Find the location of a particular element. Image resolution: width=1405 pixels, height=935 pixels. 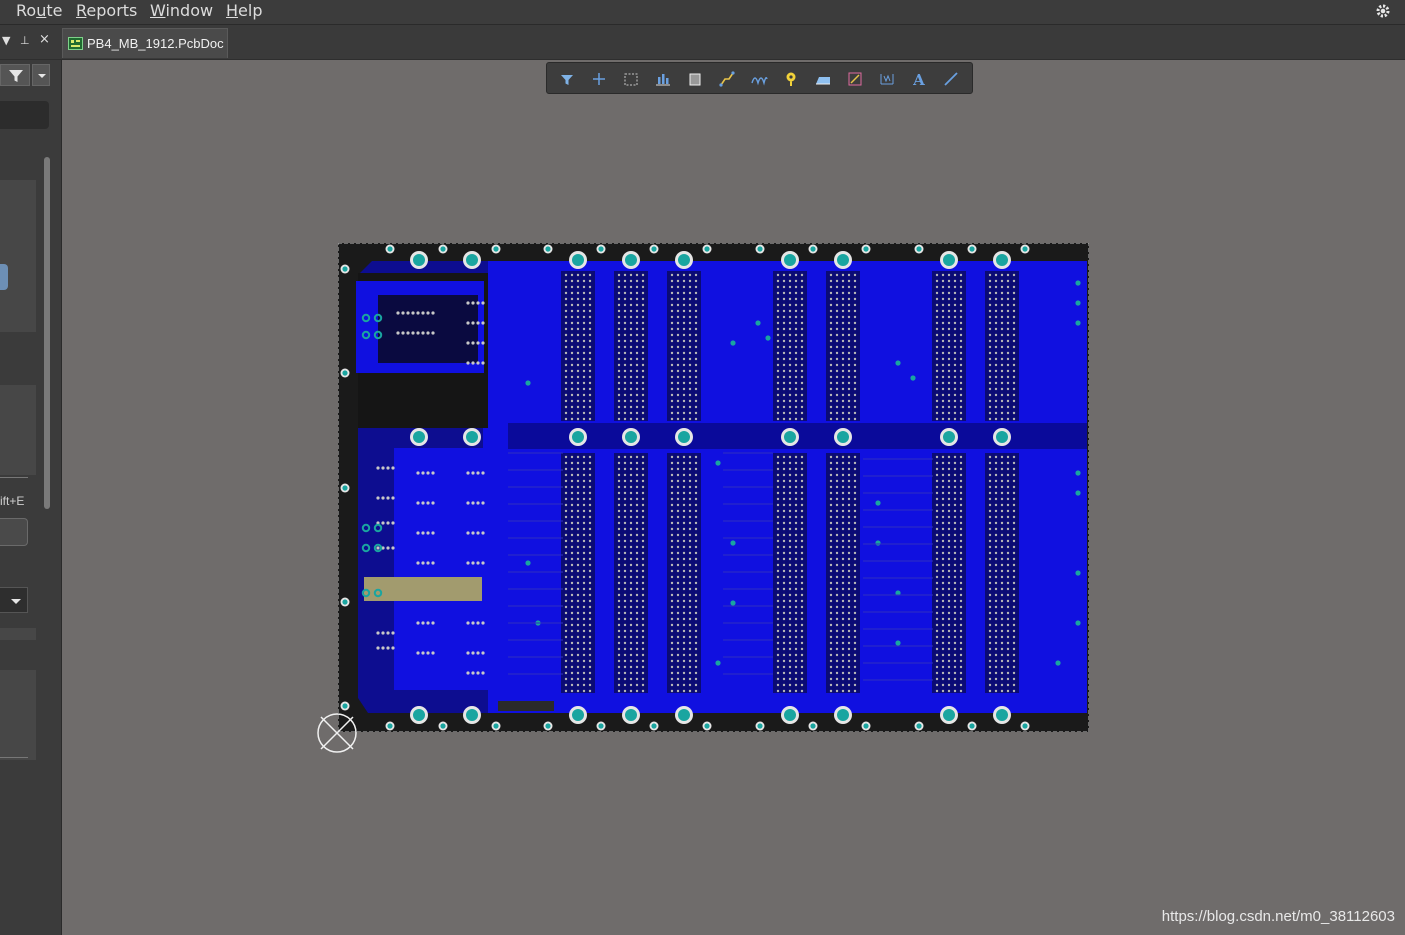

place-component-button is located at coordinates (695, 79).